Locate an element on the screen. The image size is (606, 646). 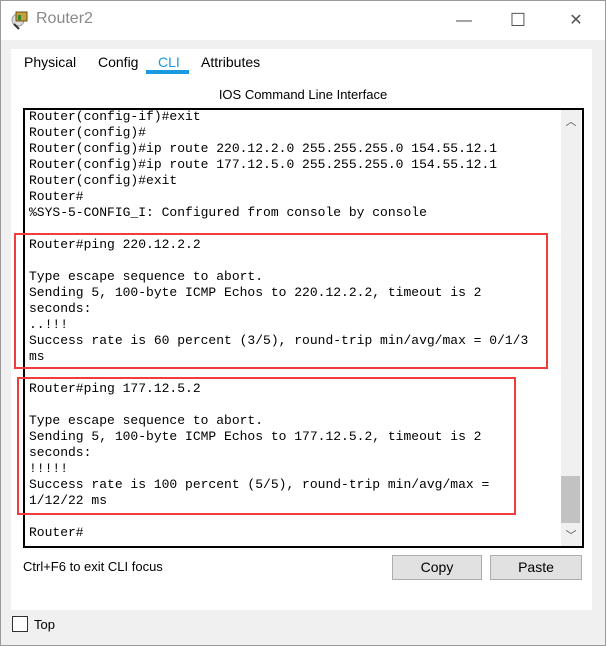
scroll-down-icon: ﹀ is located at coordinates (571, 535).